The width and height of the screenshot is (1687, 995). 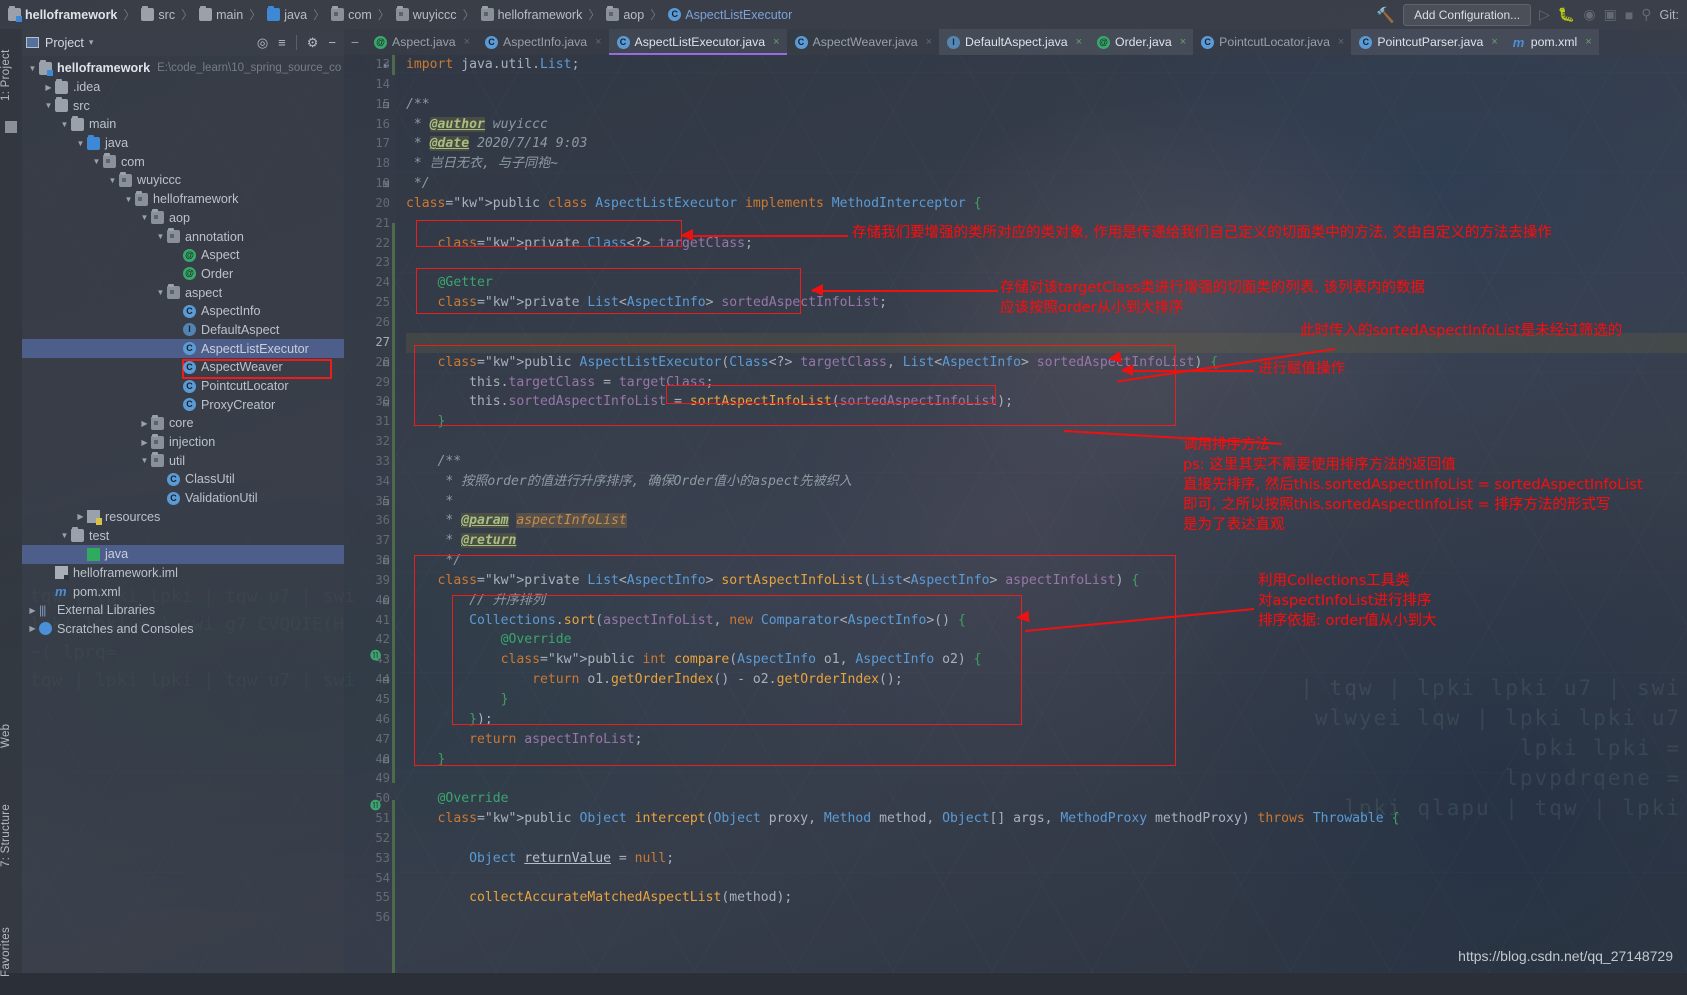 What do you see at coordinates (1046, 601) in the screenshot?
I see `code-line-40: // 升序排列` at bounding box center [1046, 601].